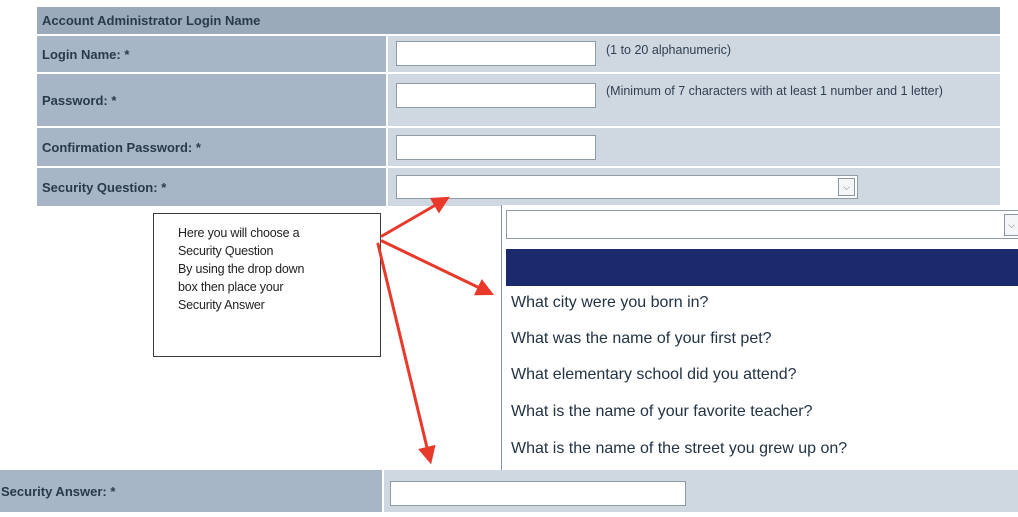 This screenshot has width=1018, height=517. I want to click on security-answer-label-cell: Security Answer: *, so click(191, 491).